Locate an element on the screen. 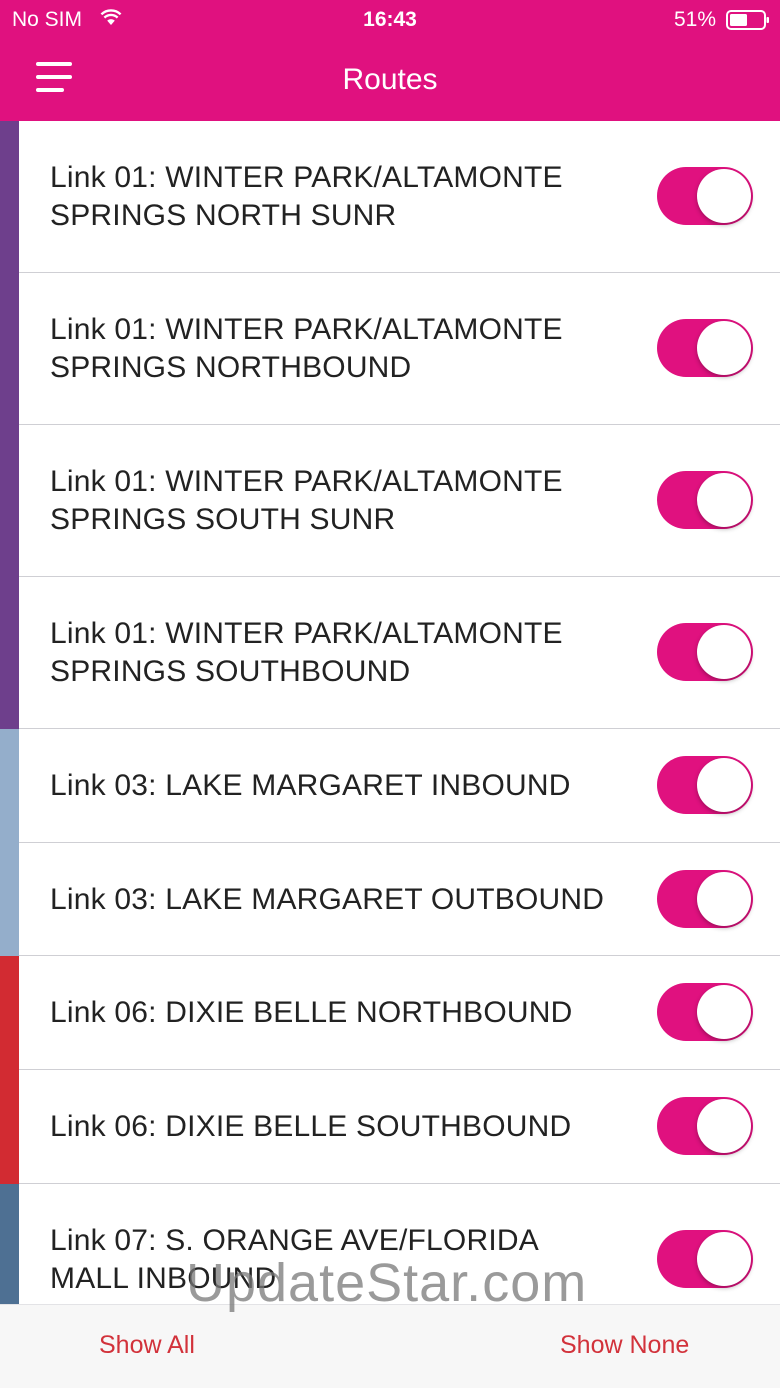 The height and width of the screenshot is (1388, 780). route-label-line1: Link 06: DIXIE BELLE NORTHBOUND is located at coordinates (311, 1012).